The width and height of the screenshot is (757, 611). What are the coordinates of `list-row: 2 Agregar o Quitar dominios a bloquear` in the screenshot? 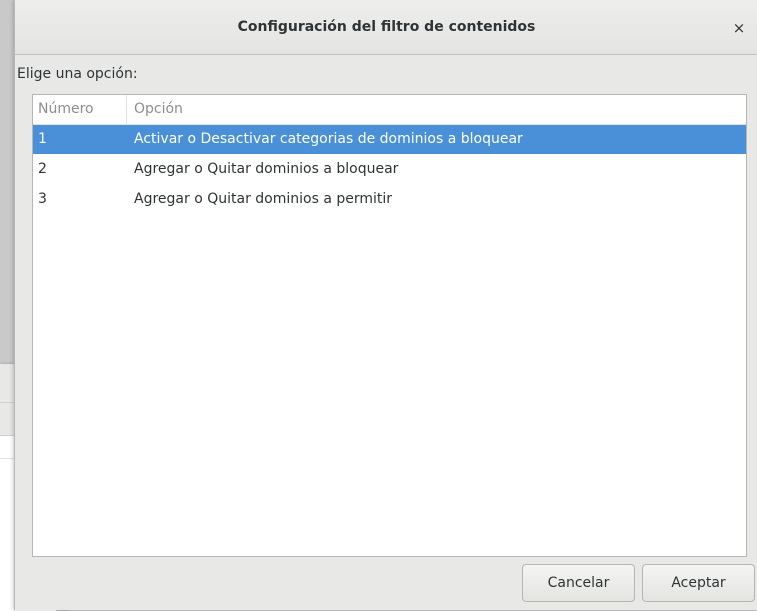 It's located at (389, 169).